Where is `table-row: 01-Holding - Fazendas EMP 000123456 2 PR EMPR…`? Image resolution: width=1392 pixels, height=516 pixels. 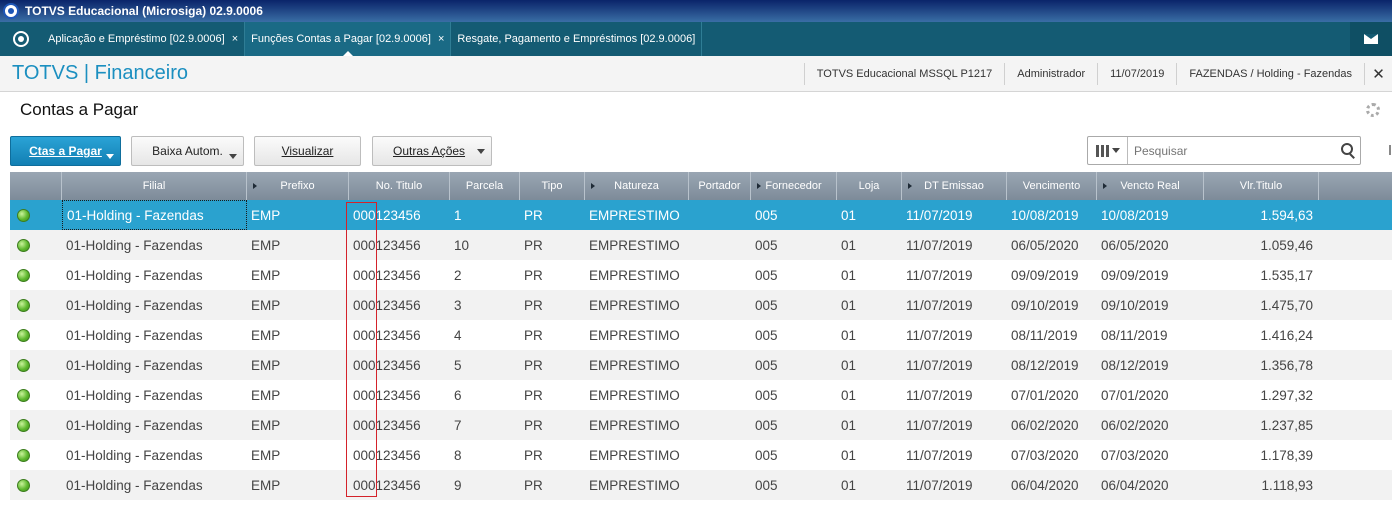 table-row: 01-Holding - Fazendas EMP 000123456 2 PR EMPR… is located at coordinates (701, 275).